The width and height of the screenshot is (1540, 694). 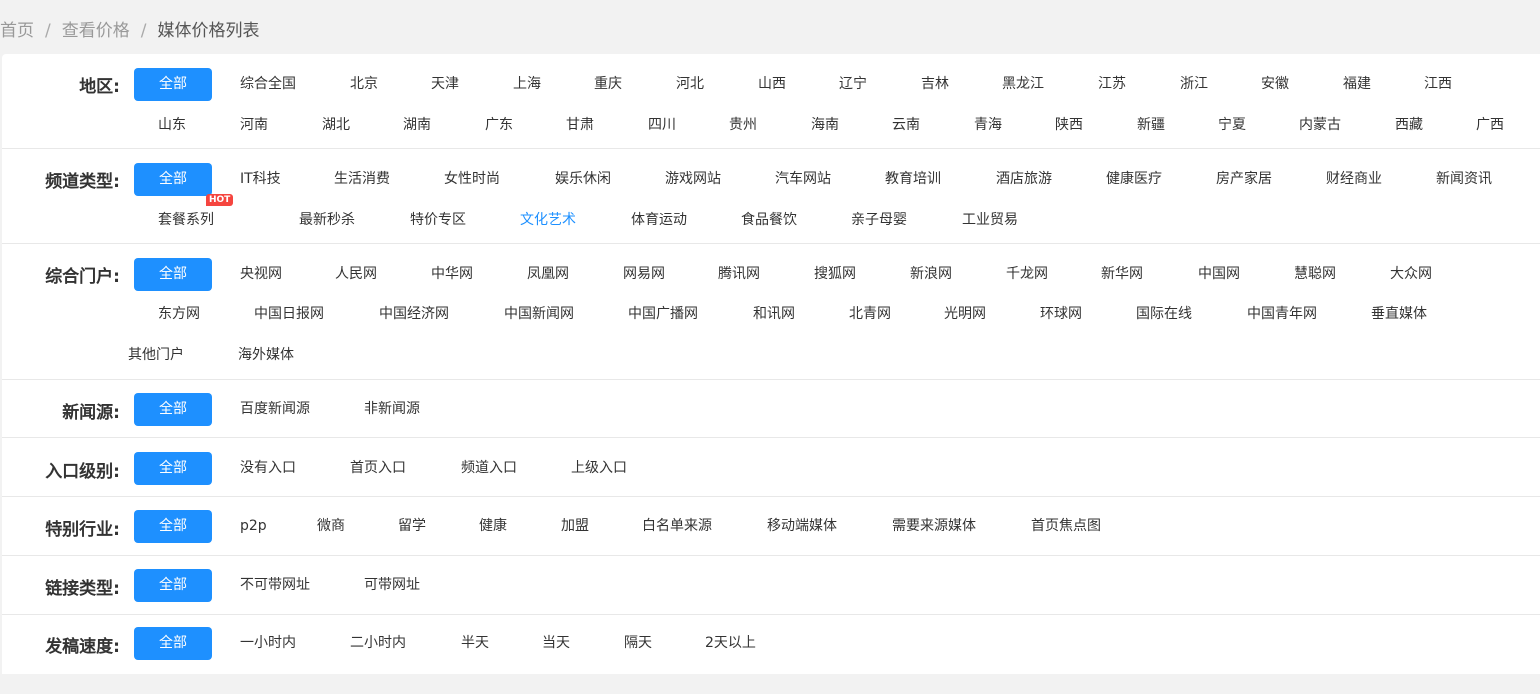 What do you see at coordinates (1411, 274) in the screenshot?
I see `filter-portal-option: 大众网` at bounding box center [1411, 274].